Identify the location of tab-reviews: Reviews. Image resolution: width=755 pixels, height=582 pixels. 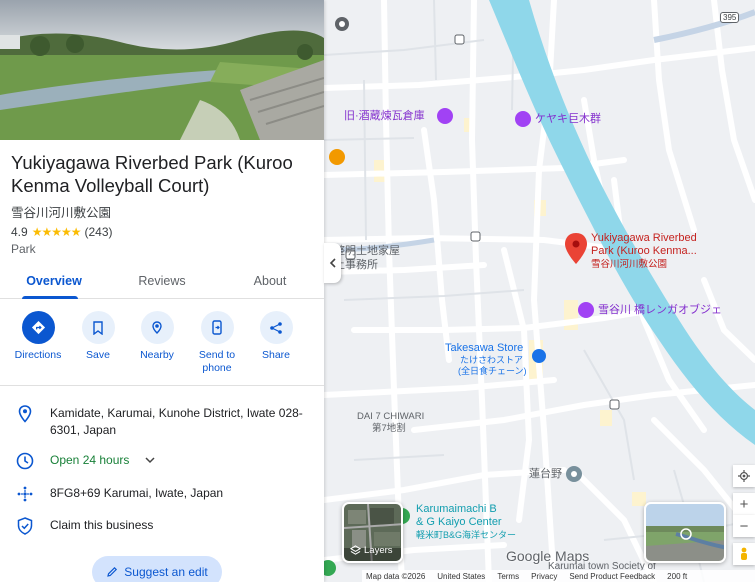
(162, 282).